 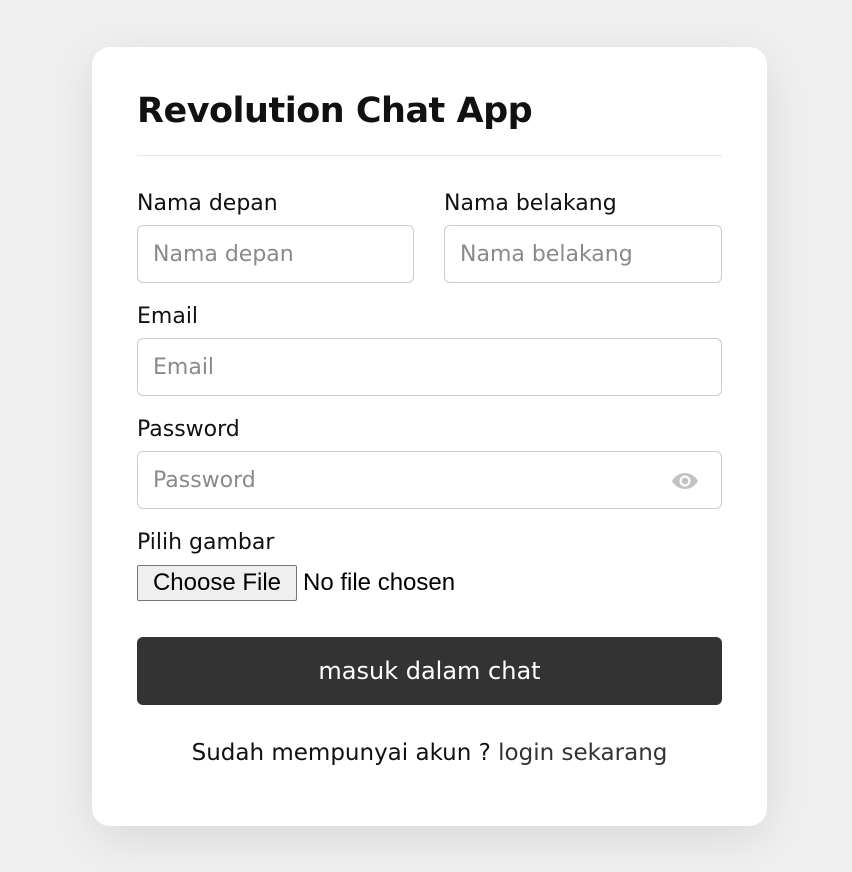 What do you see at coordinates (335, 111) in the screenshot?
I see `app-title: Revolution Chat App` at bounding box center [335, 111].